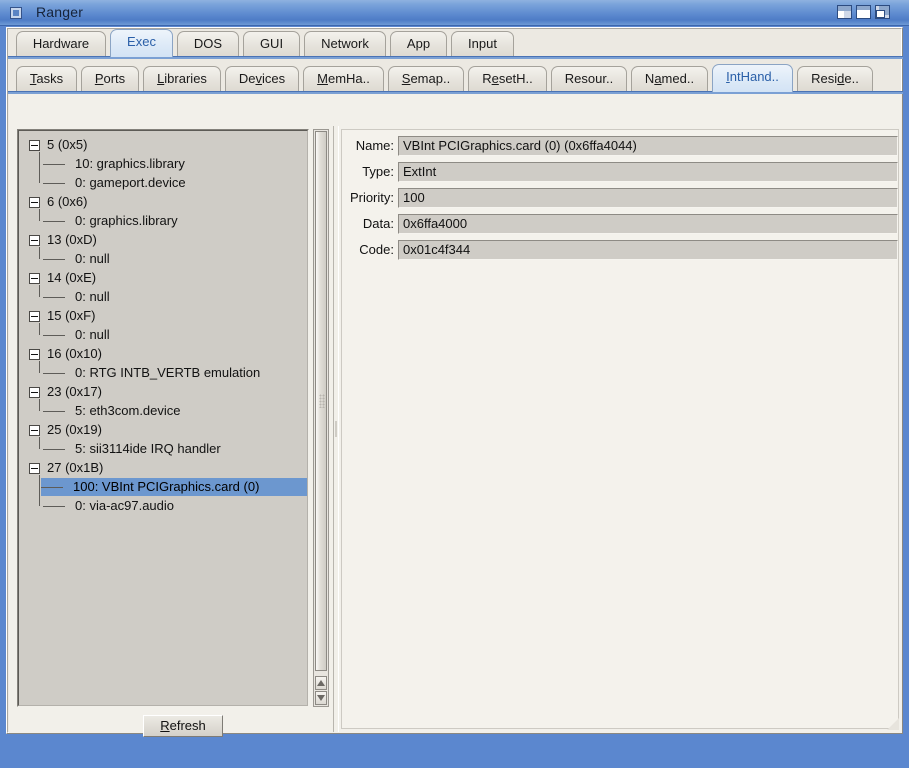 This screenshot has width=909, height=768. What do you see at coordinates (752, 78) in the screenshot?
I see `secondary-tab-inthand-: IntHand..` at bounding box center [752, 78].